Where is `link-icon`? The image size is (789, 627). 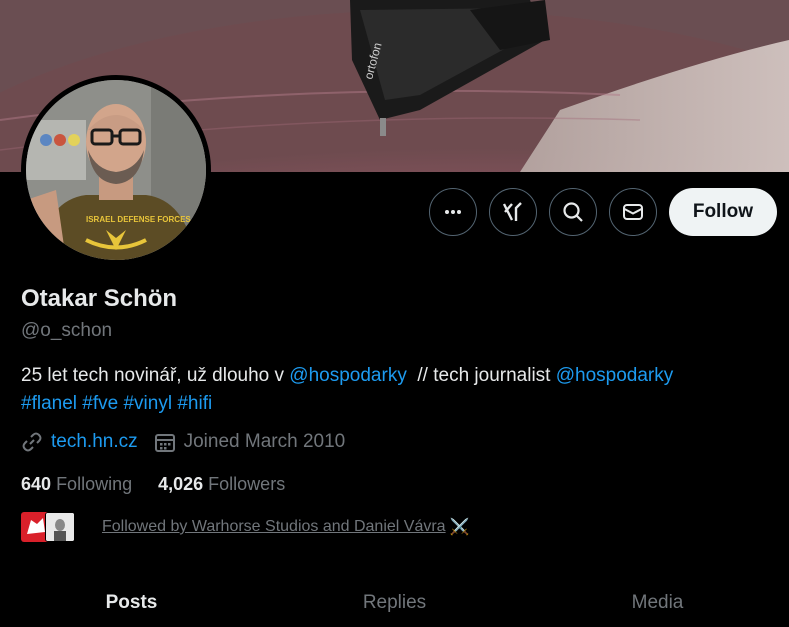
link-icon is located at coordinates (32, 442).